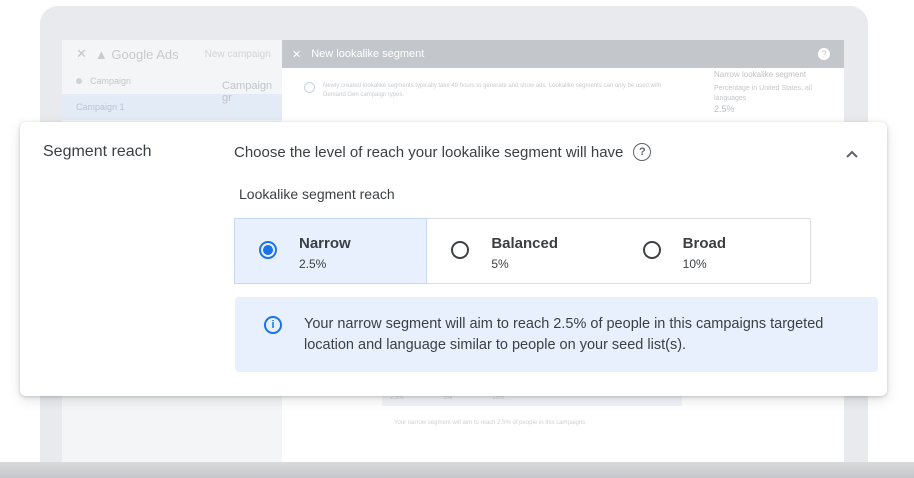 The image size is (914, 478). I want to click on info-icon, so click(309, 87).